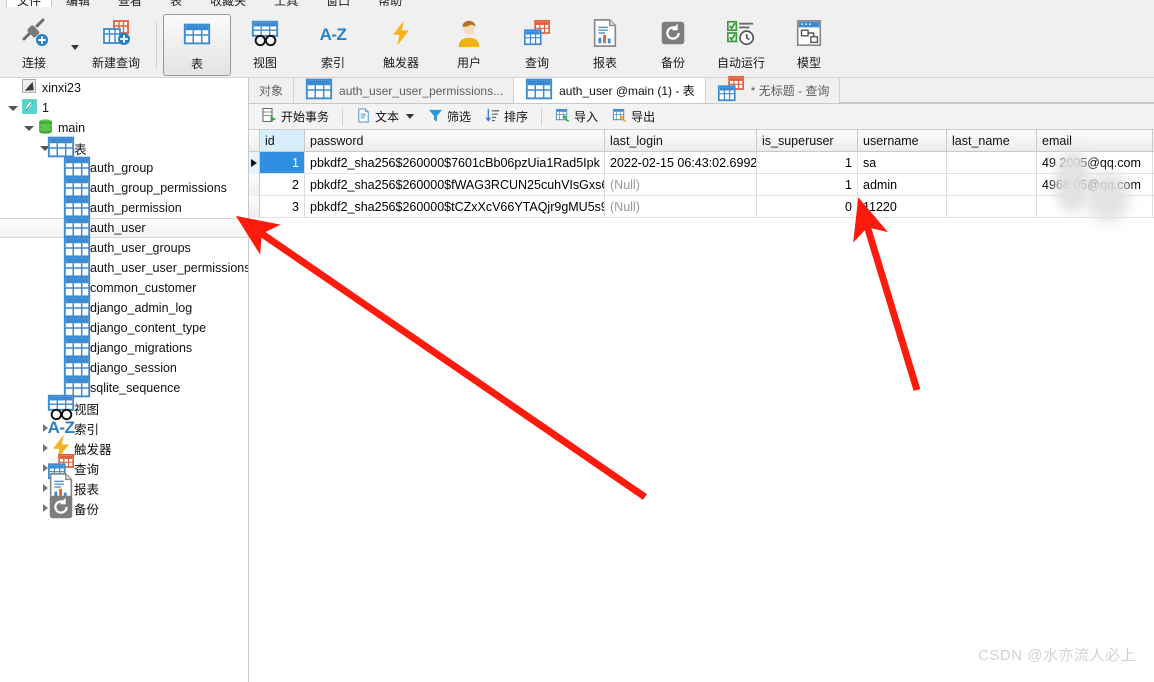 Image resolution: width=1154 pixels, height=682 pixels. What do you see at coordinates (116, 45) in the screenshot?
I see `toolbar-button-new-query: 新建查询` at bounding box center [116, 45].